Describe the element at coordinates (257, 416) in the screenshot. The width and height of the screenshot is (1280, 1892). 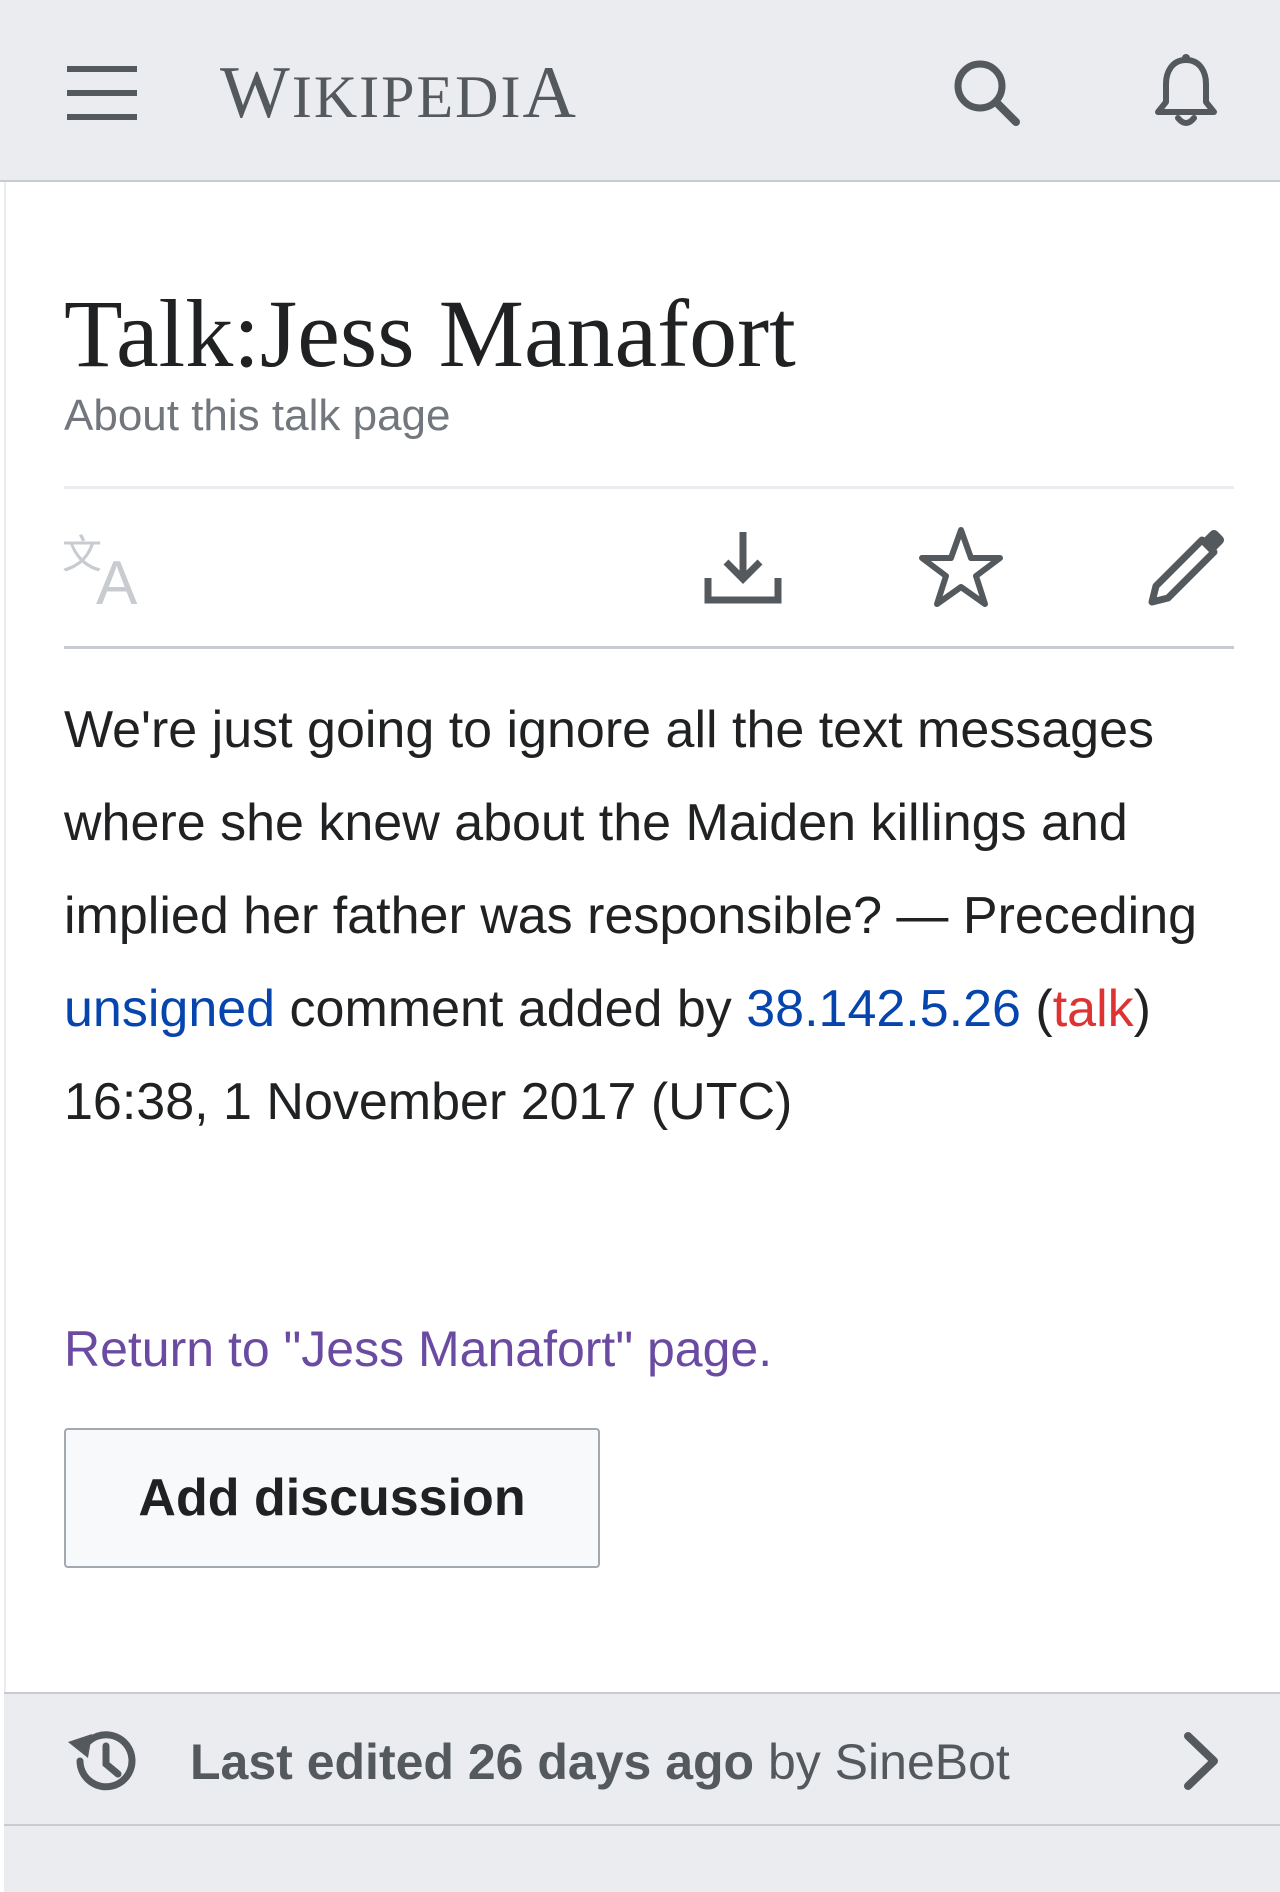
I see `about-talk-page-link: About this talk page` at that location.